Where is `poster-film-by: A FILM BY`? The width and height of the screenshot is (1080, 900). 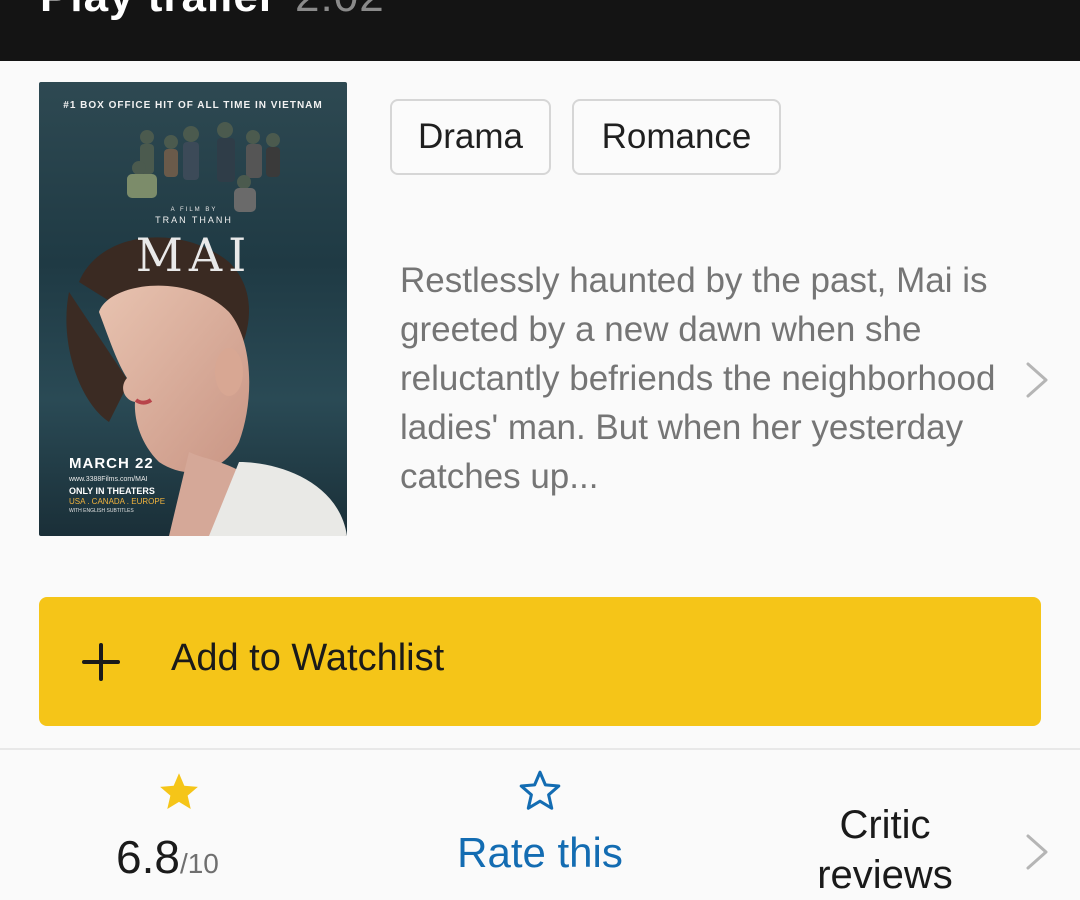
poster-film-by: A FILM BY is located at coordinates (194, 210).